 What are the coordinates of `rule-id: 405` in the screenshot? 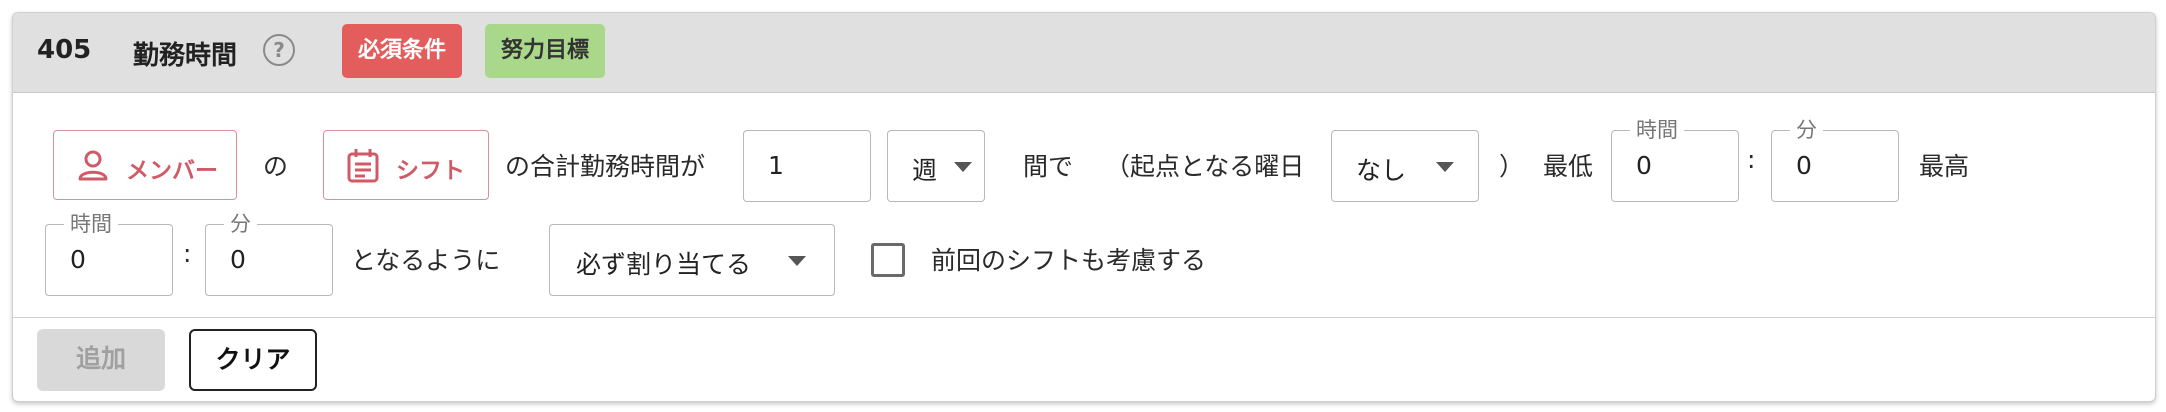 It's located at (64, 50).